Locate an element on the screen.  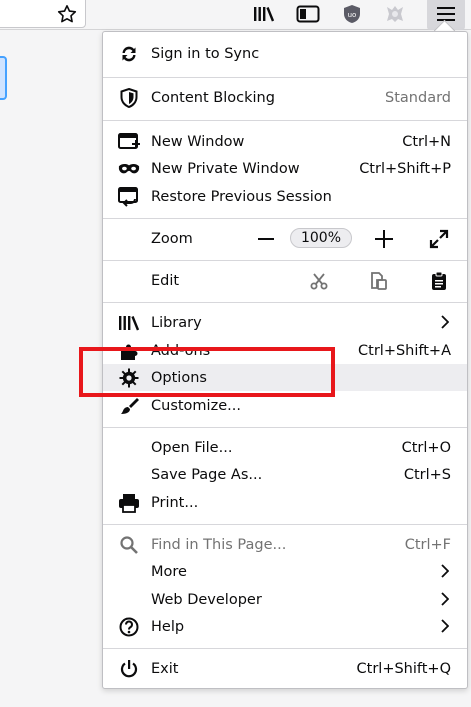
menu-item-new-window: New Window Ctrl+N is located at coordinates (285, 141).